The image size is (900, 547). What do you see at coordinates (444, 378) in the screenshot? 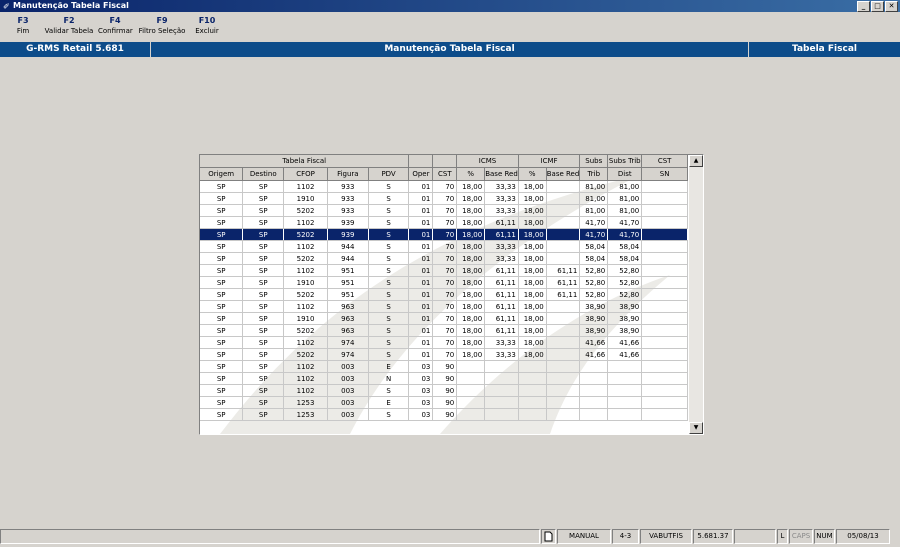
I see `table-row: SP SP 1102 003 N 03 90` at bounding box center [444, 378].